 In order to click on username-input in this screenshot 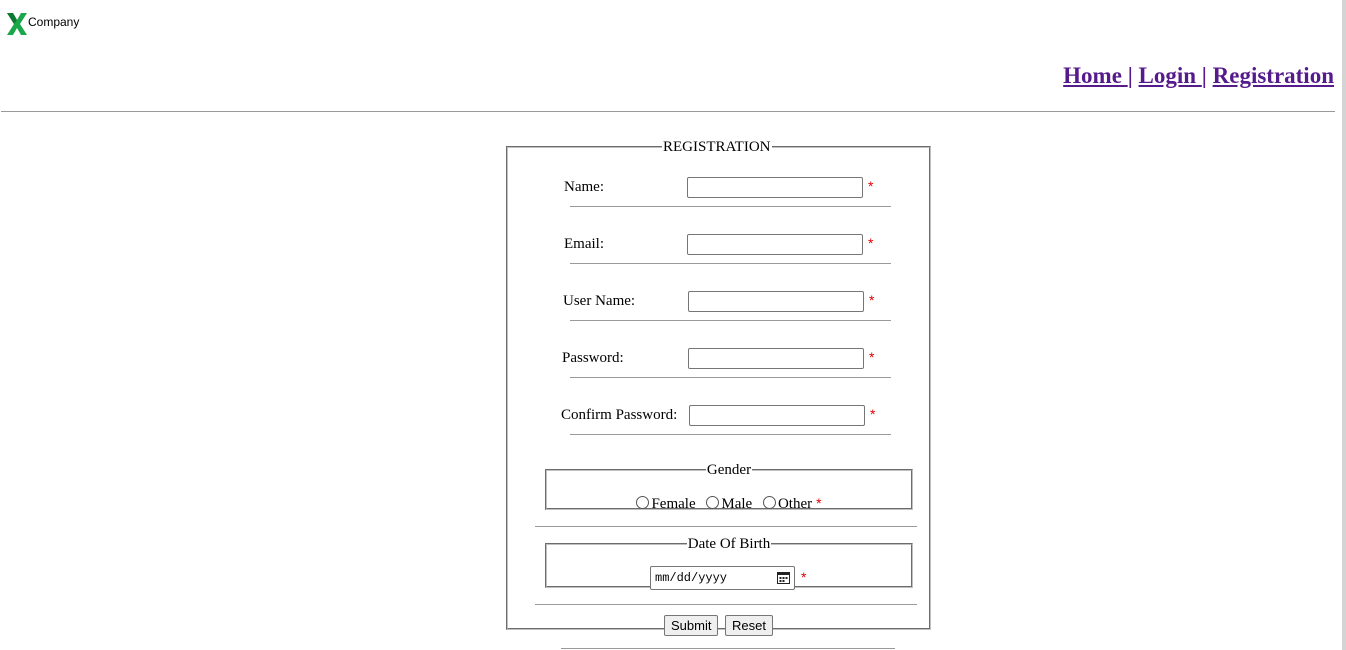, I will do `click(776, 301)`.